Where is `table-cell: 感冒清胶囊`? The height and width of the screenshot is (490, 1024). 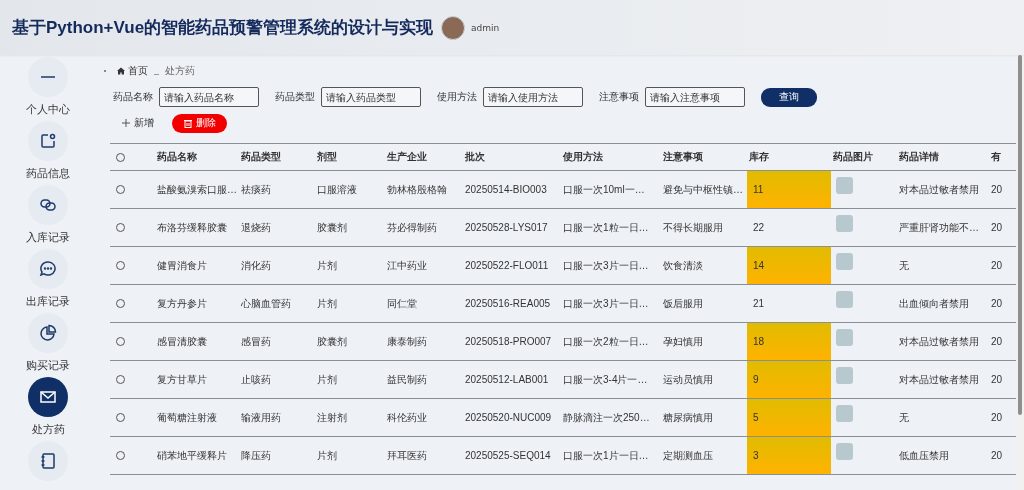 table-cell: 感冒清胶囊 is located at coordinates (182, 341).